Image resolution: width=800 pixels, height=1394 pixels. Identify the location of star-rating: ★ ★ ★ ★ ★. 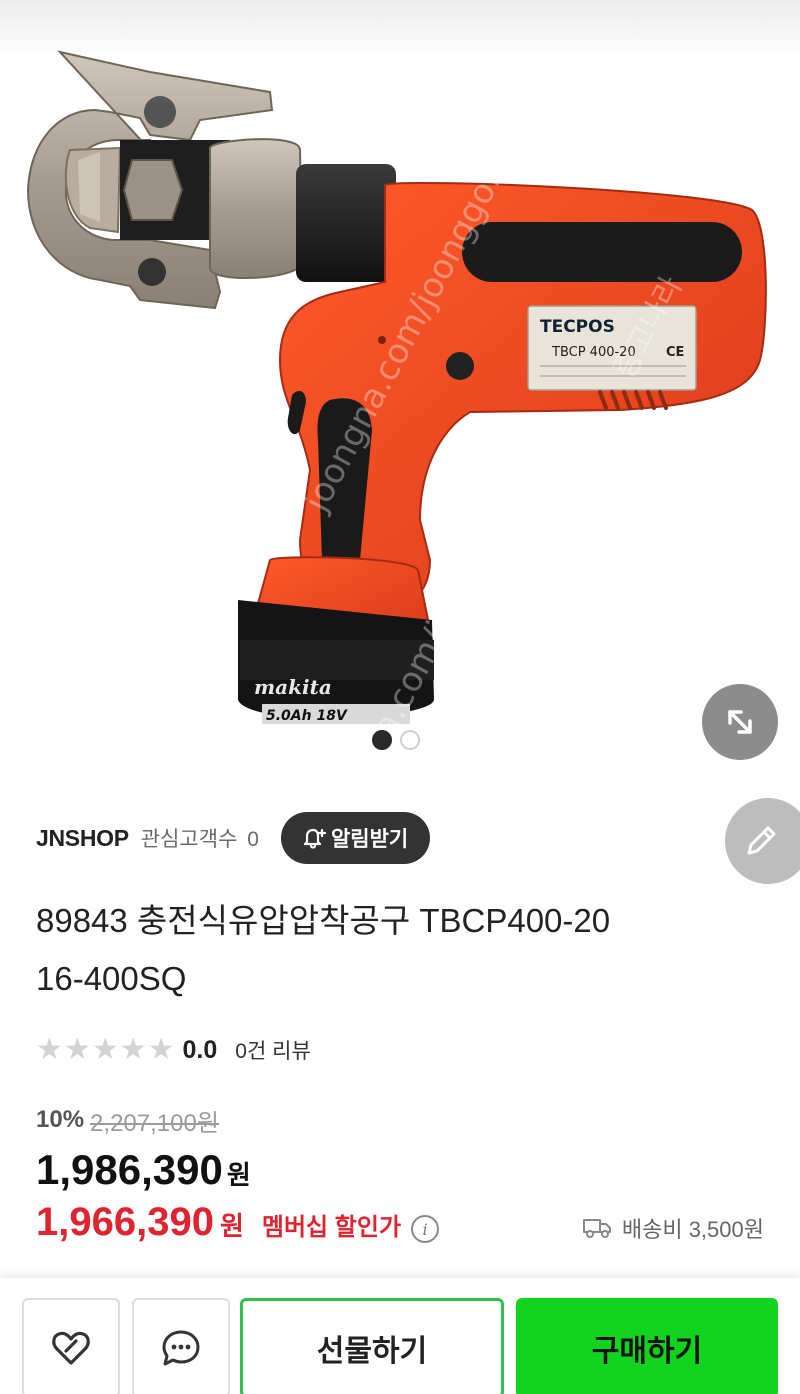
(105, 1050).